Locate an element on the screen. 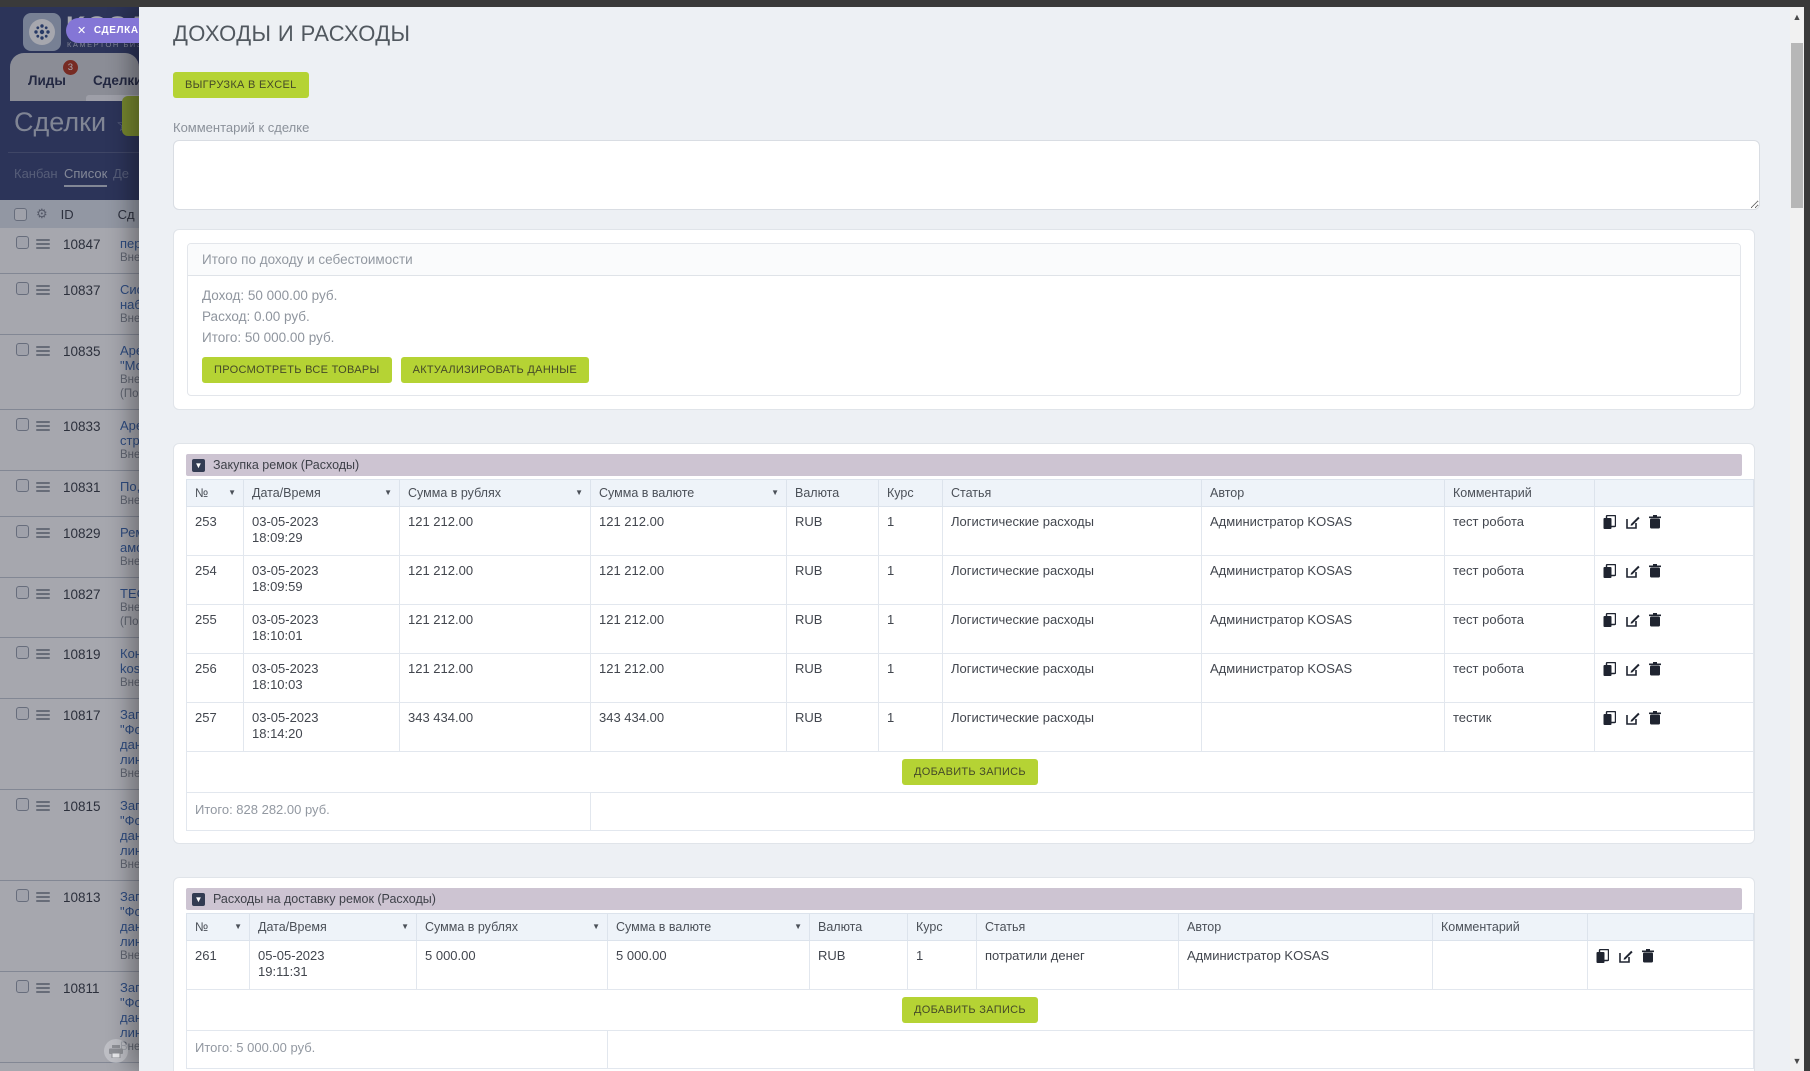 This screenshot has width=1810, height=1071. expense-total-line: Расход: 0.00 руб. is located at coordinates (256, 316).